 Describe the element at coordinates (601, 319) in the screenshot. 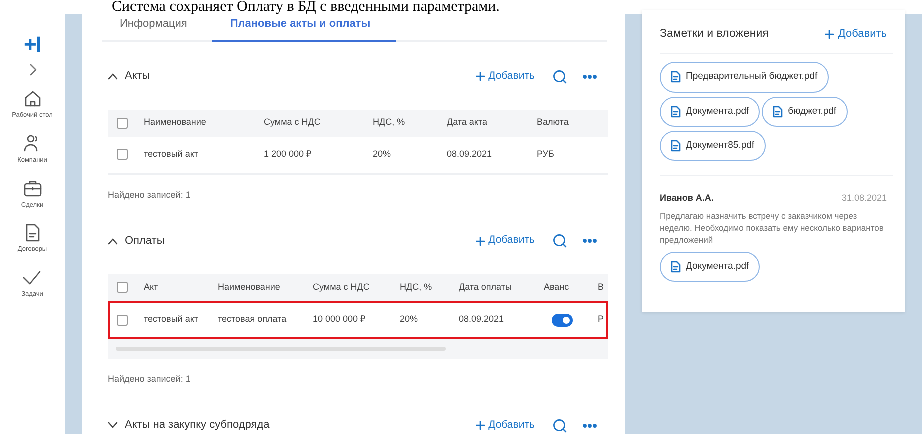

I see `table-cell-text: Р` at that location.